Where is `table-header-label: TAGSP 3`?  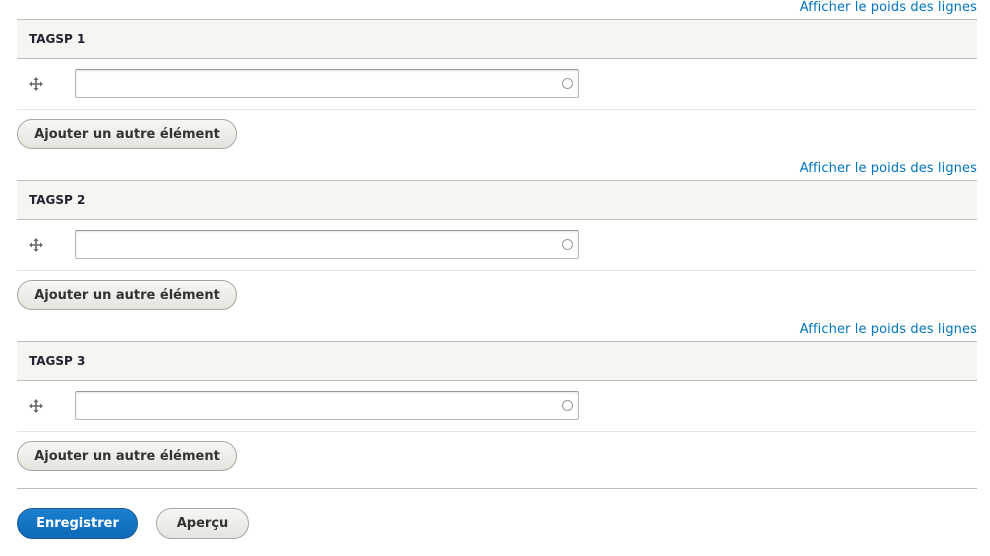 table-header-label: TAGSP 3 is located at coordinates (57, 361).